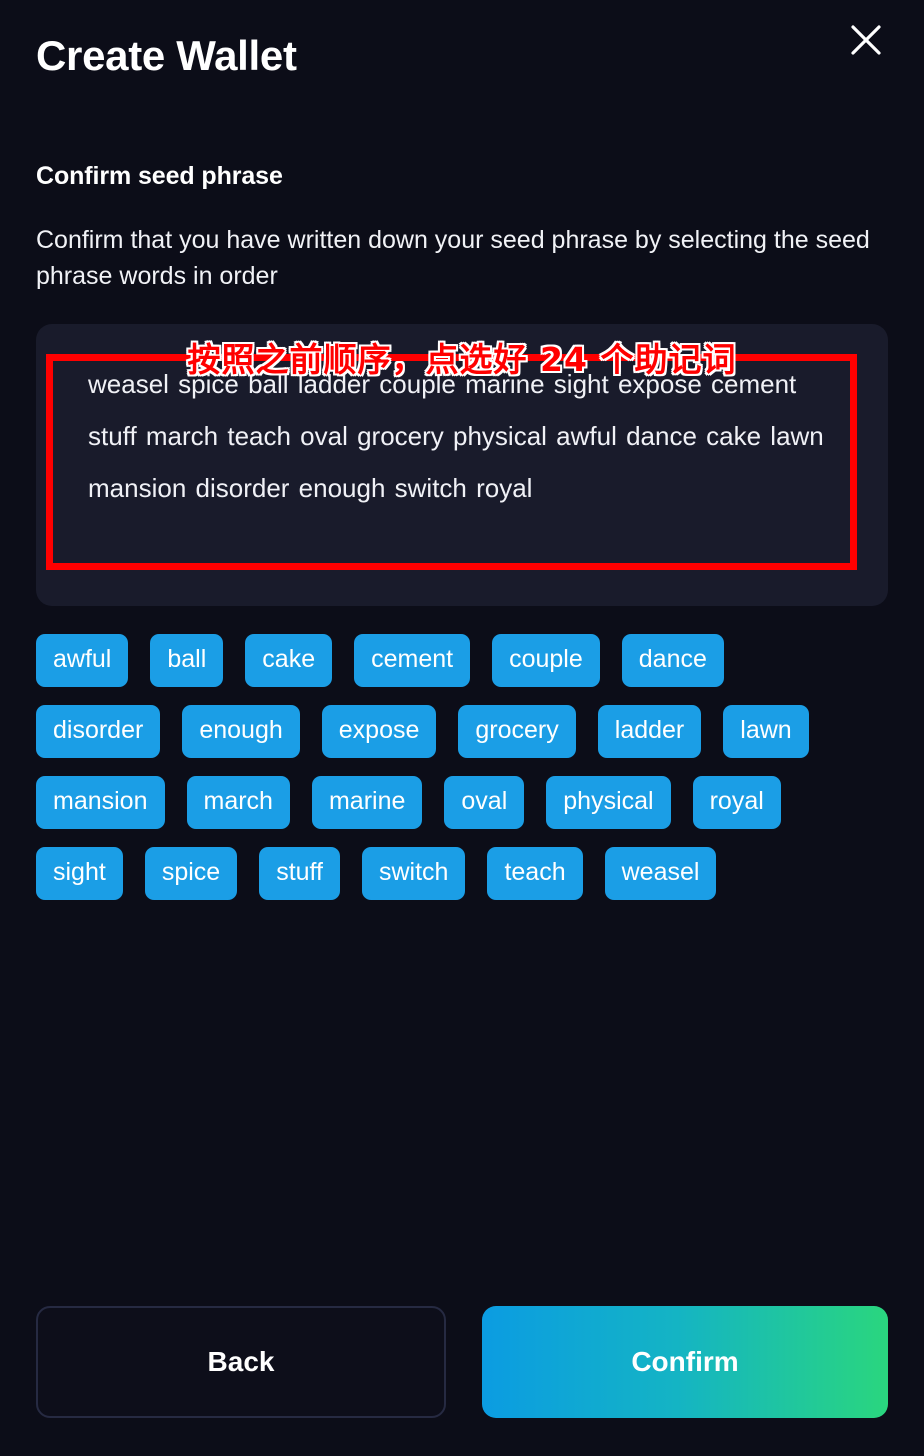  Describe the element at coordinates (241, 731) in the screenshot. I see `word-chip: enough` at that location.